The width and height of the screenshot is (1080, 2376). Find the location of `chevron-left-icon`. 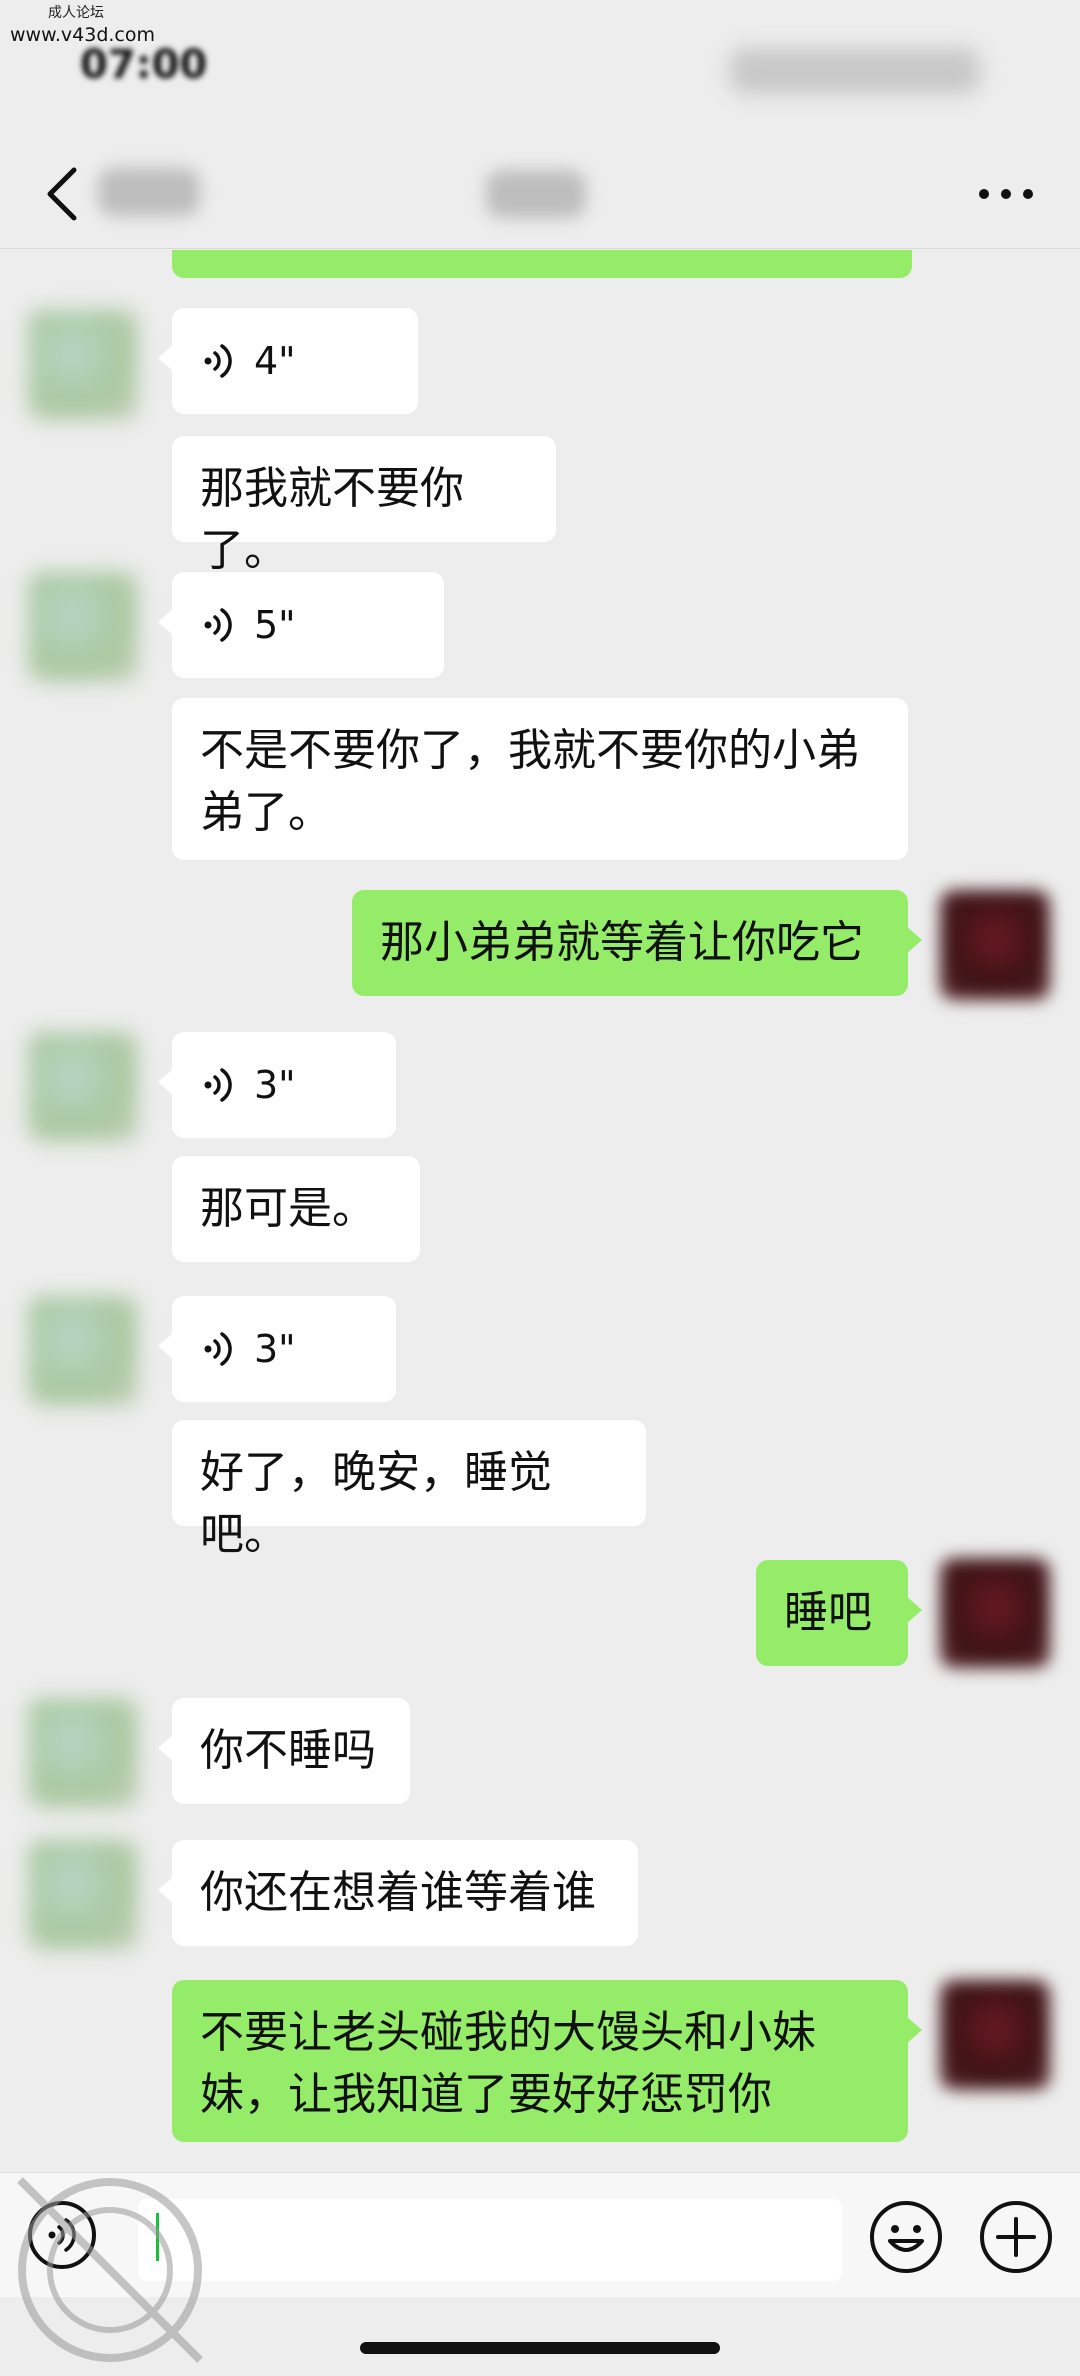

chevron-left-icon is located at coordinates (62, 194).